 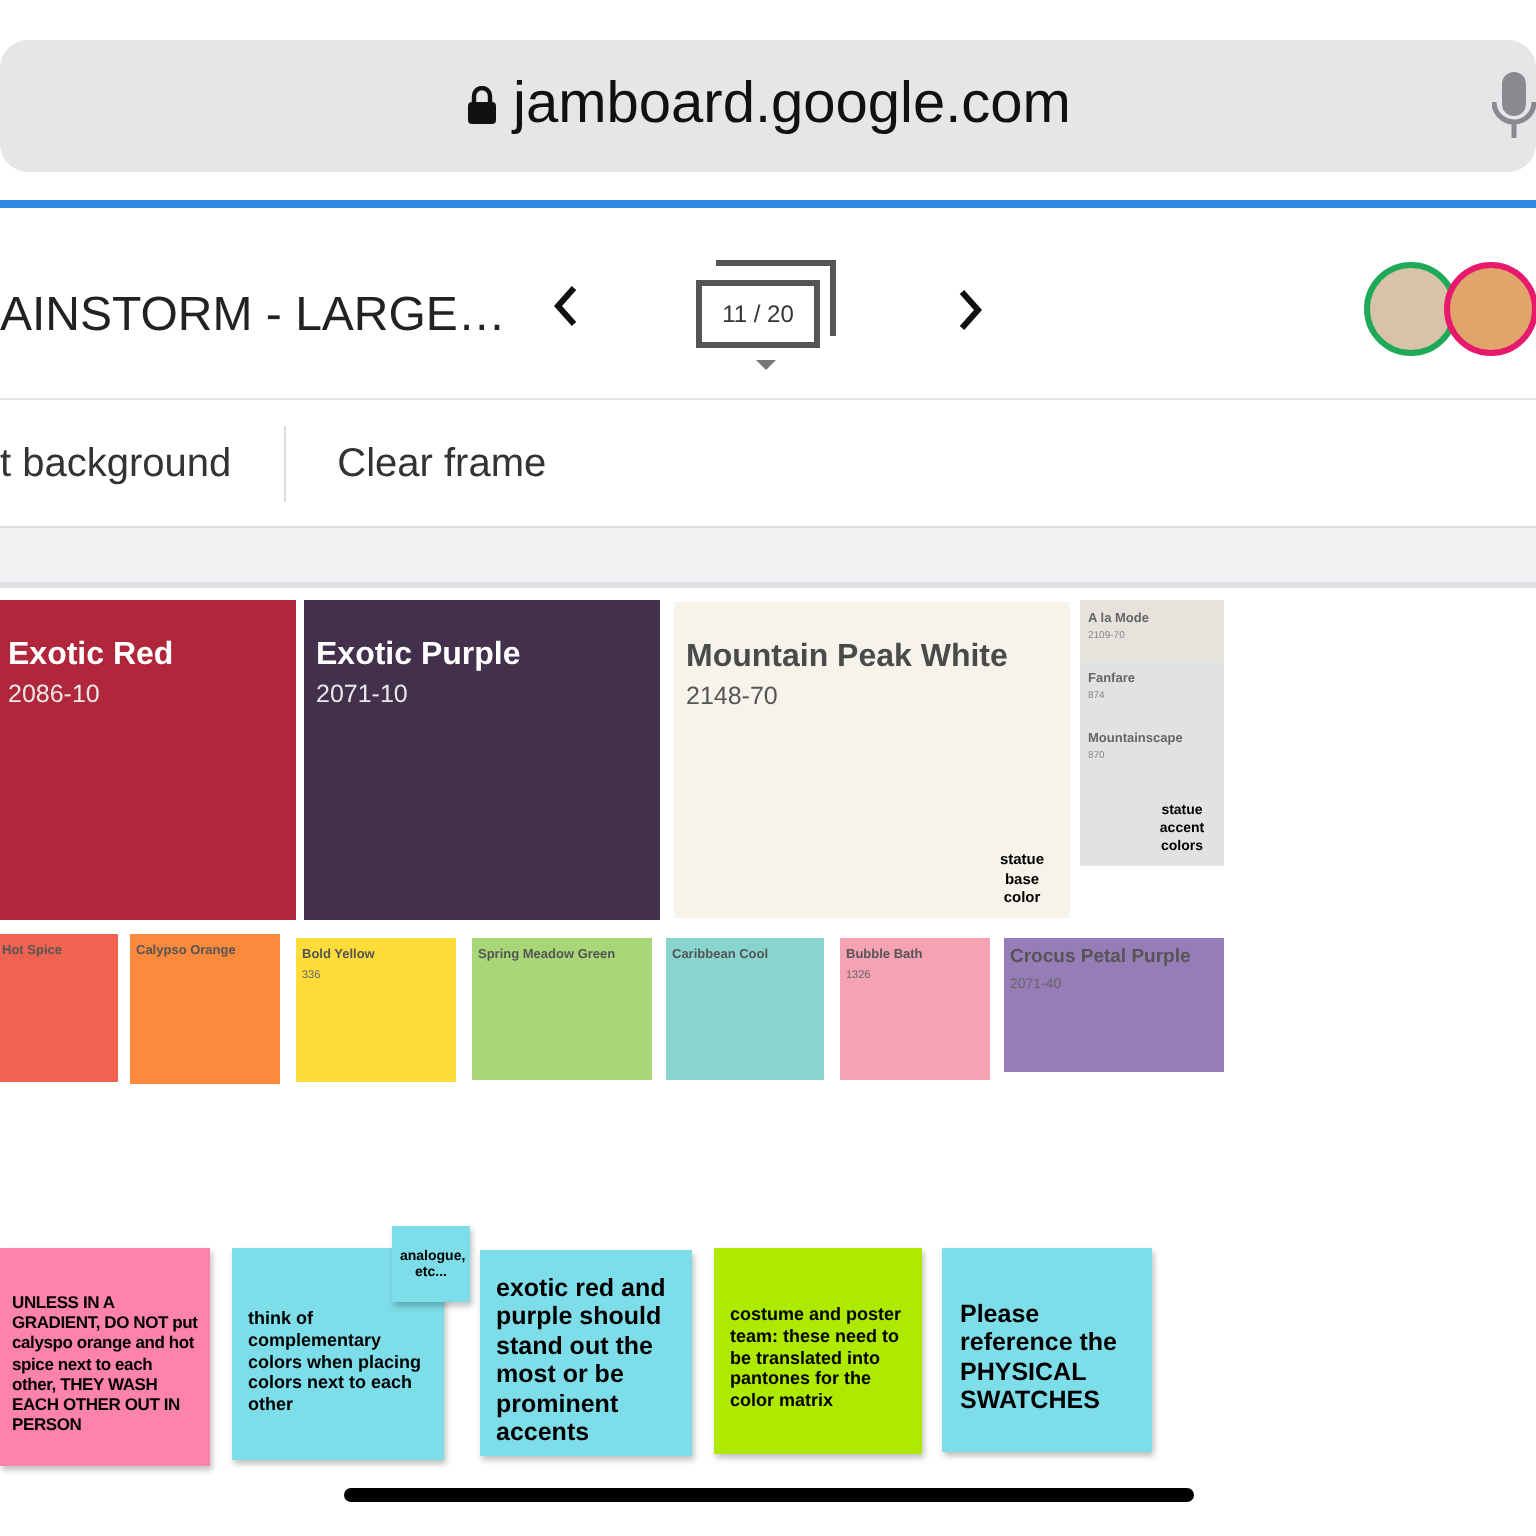 What do you see at coordinates (91, 656) in the screenshot?
I see `swatch-name: Exotic Red` at bounding box center [91, 656].